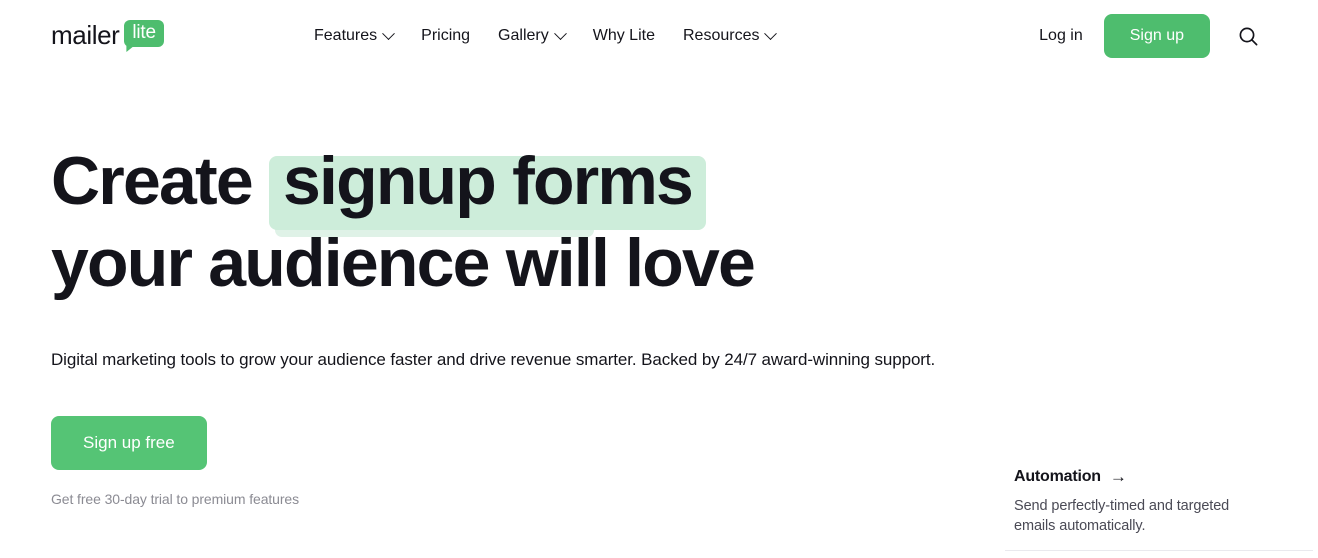  I want to click on nav-item-resources: Resources, so click(729, 36).